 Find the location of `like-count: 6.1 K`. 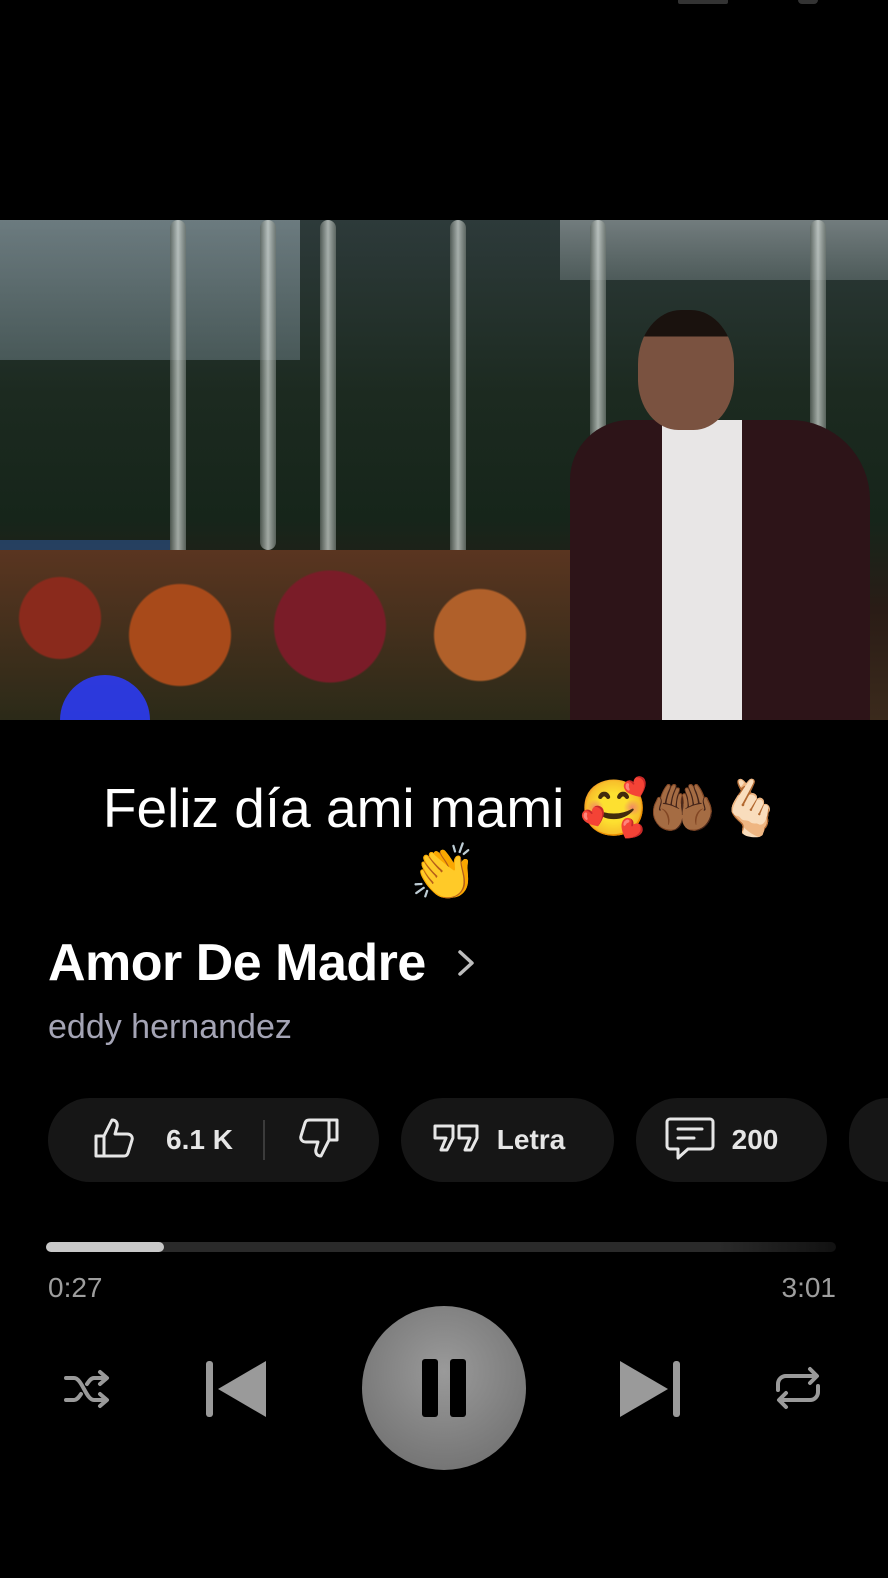

like-count: 6.1 K is located at coordinates (199, 1140).